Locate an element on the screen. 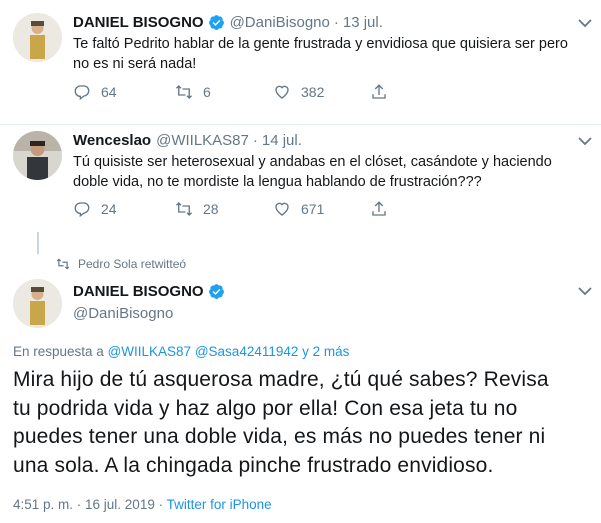 The width and height of the screenshot is (601, 523). reply-count: 64 is located at coordinates (109, 92).